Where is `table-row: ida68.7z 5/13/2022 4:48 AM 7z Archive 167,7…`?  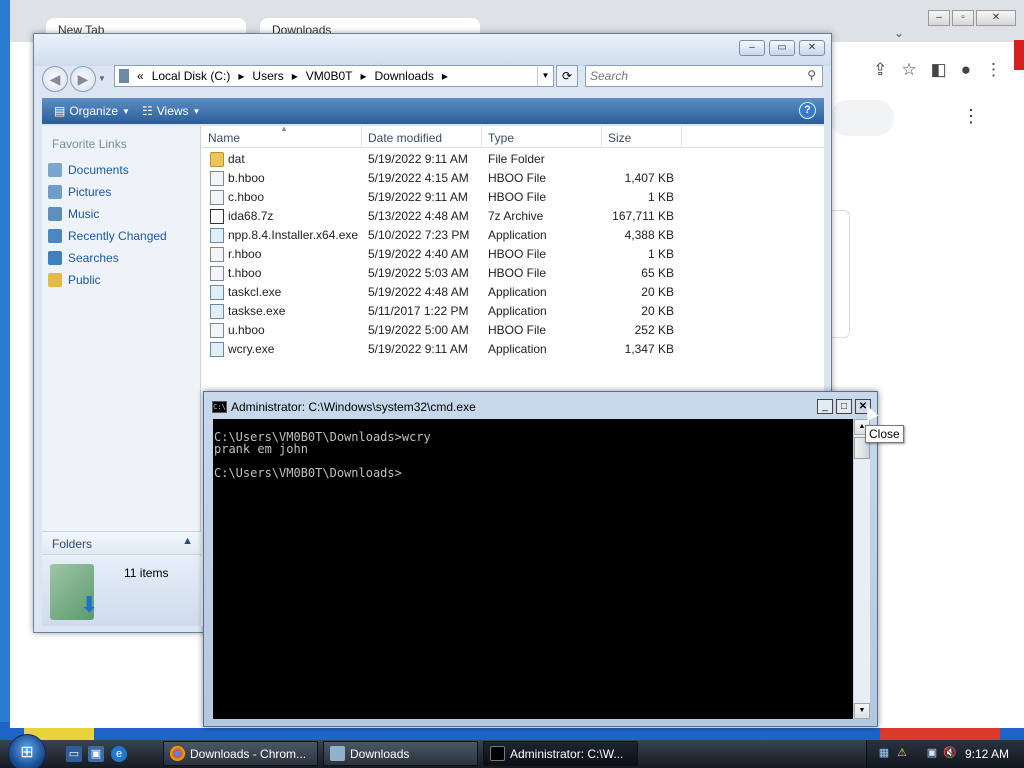
table-row: ida68.7z 5/13/2022 4:48 AM 7z Archive 167,7… is located at coordinates (513, 216).